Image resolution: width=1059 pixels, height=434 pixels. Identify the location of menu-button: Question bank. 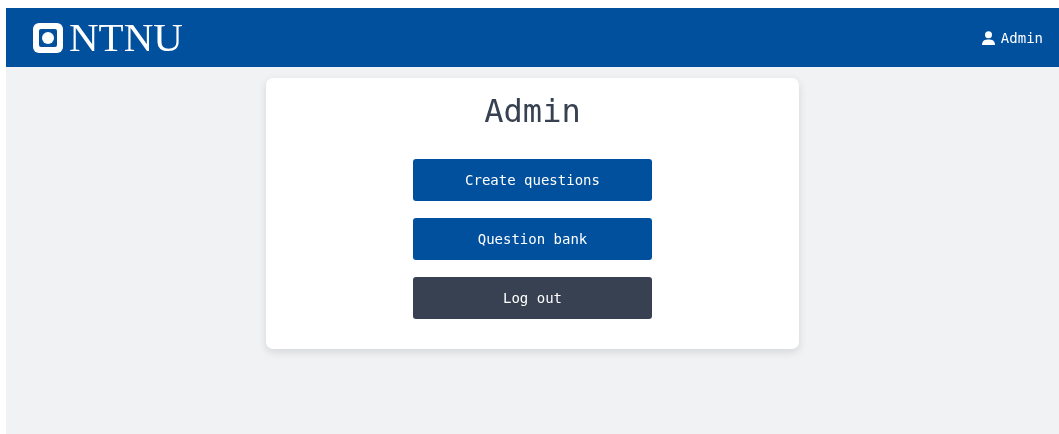
(532, 239).